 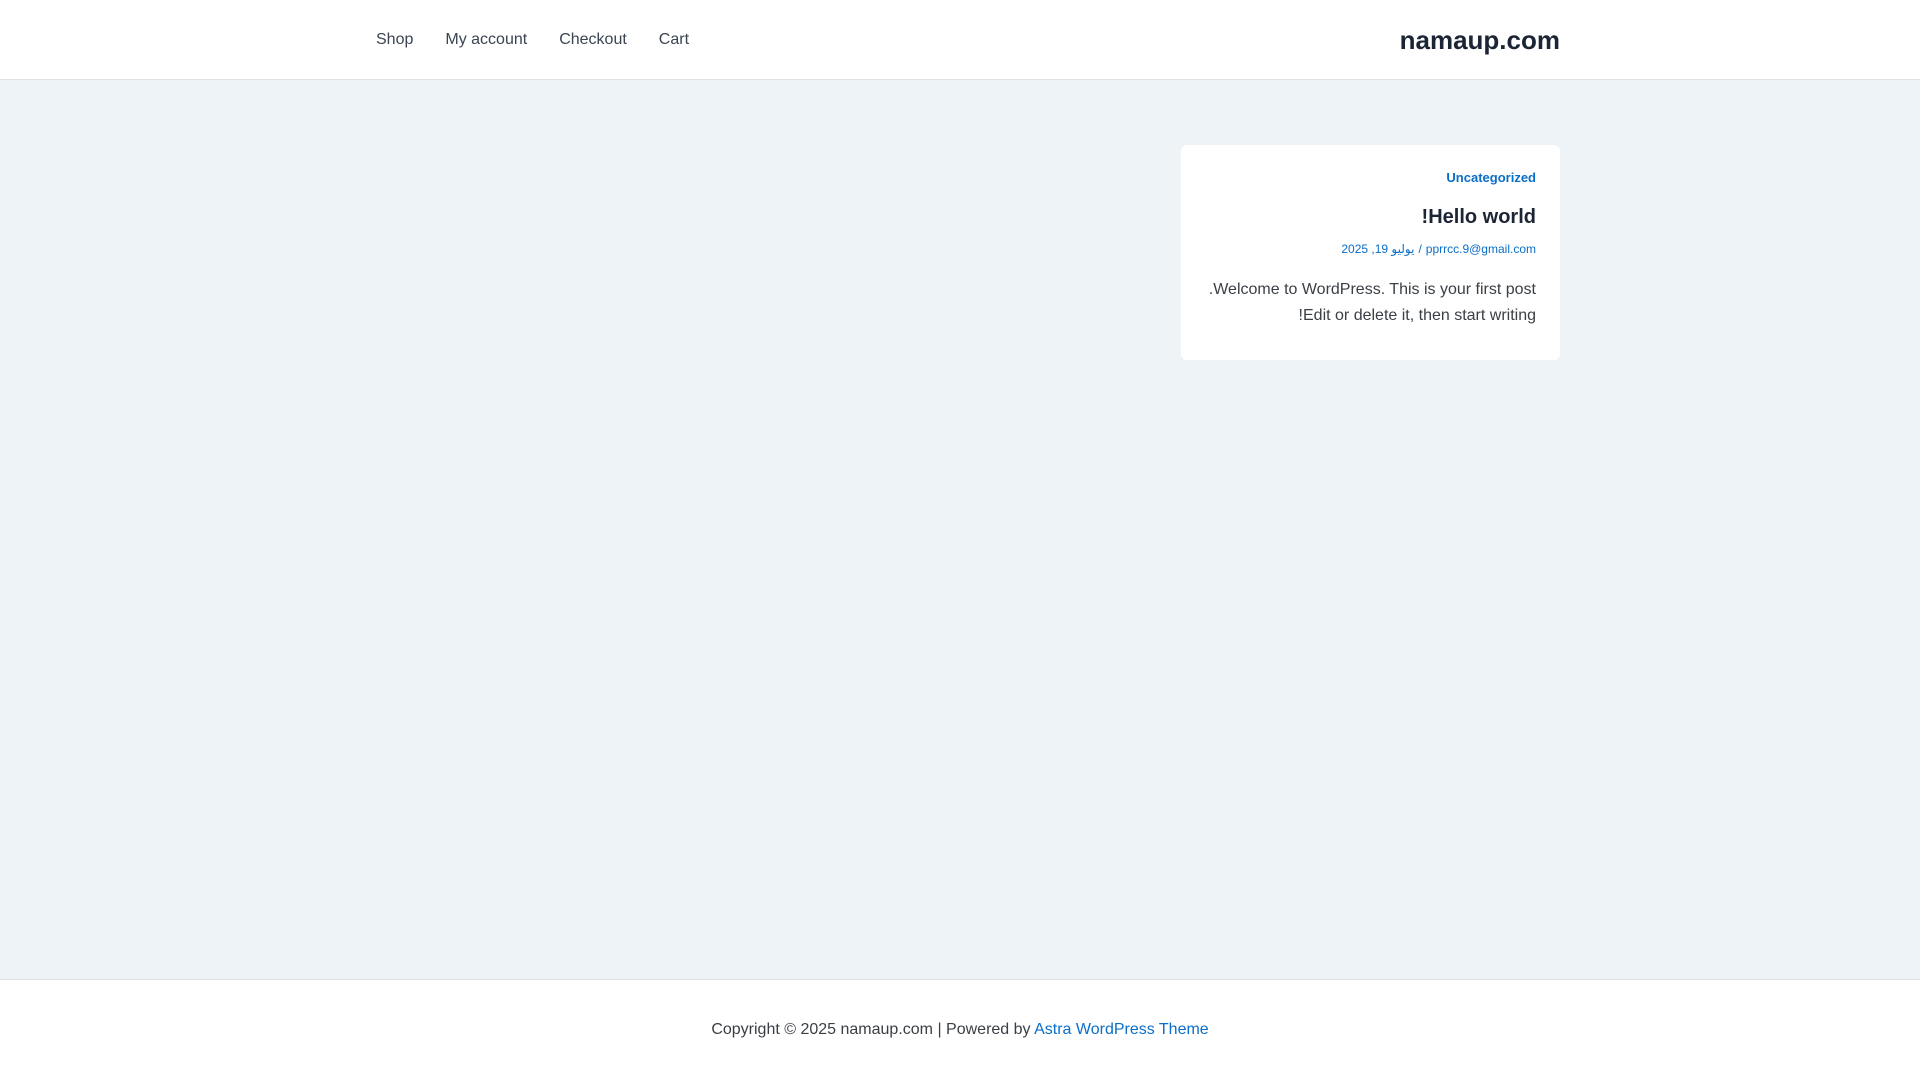 I want to click on nav-item-my-account: My account, so click(x=486, y=40).